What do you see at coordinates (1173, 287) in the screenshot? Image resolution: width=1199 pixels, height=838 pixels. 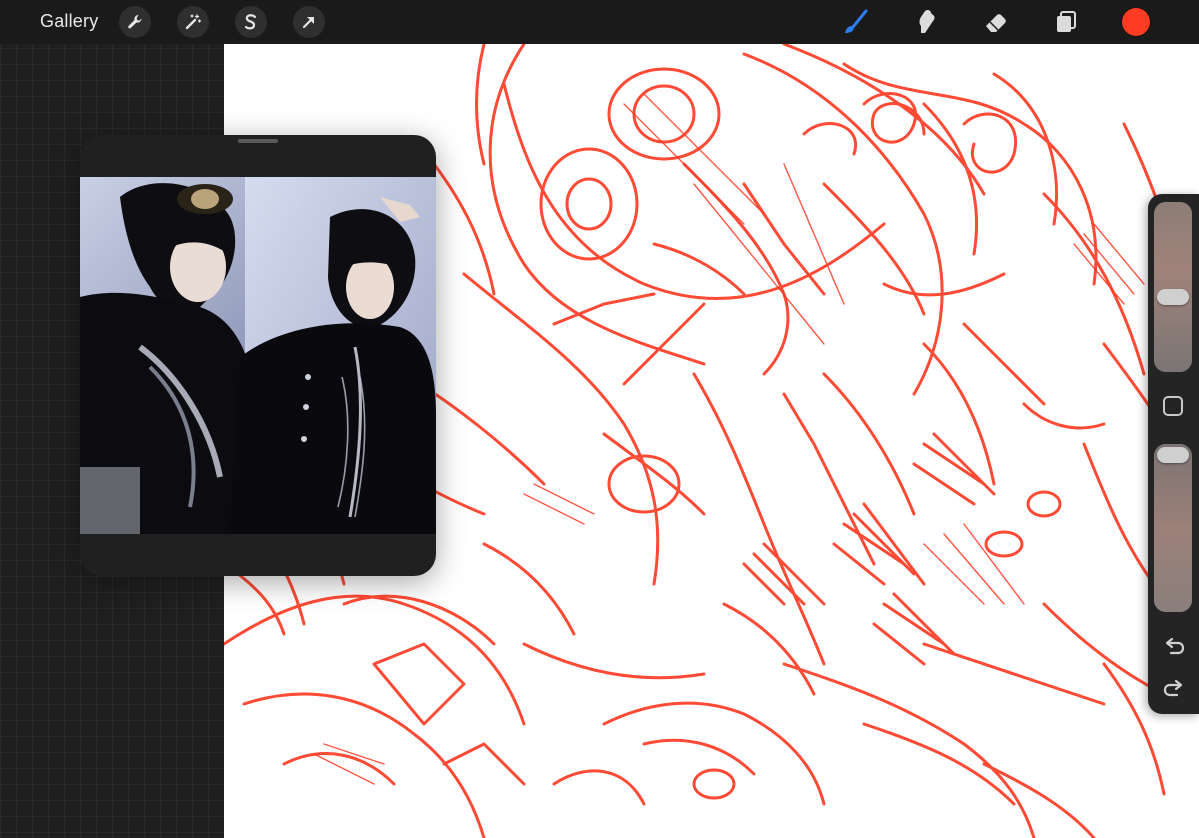 I see `brush-size-slider` at bounding box center [1173, 287].